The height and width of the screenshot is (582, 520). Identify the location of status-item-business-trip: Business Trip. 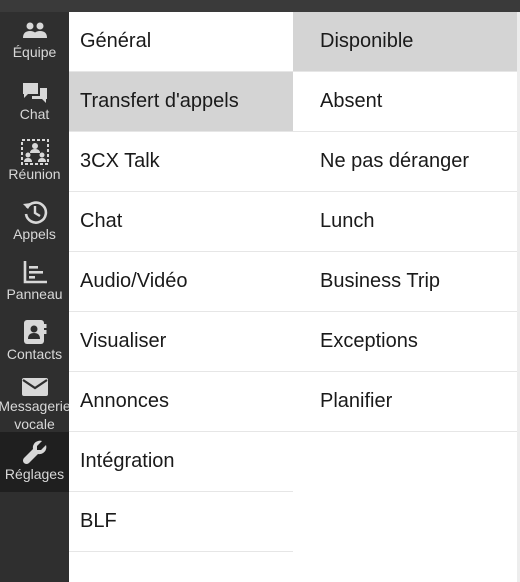
(405, 282).